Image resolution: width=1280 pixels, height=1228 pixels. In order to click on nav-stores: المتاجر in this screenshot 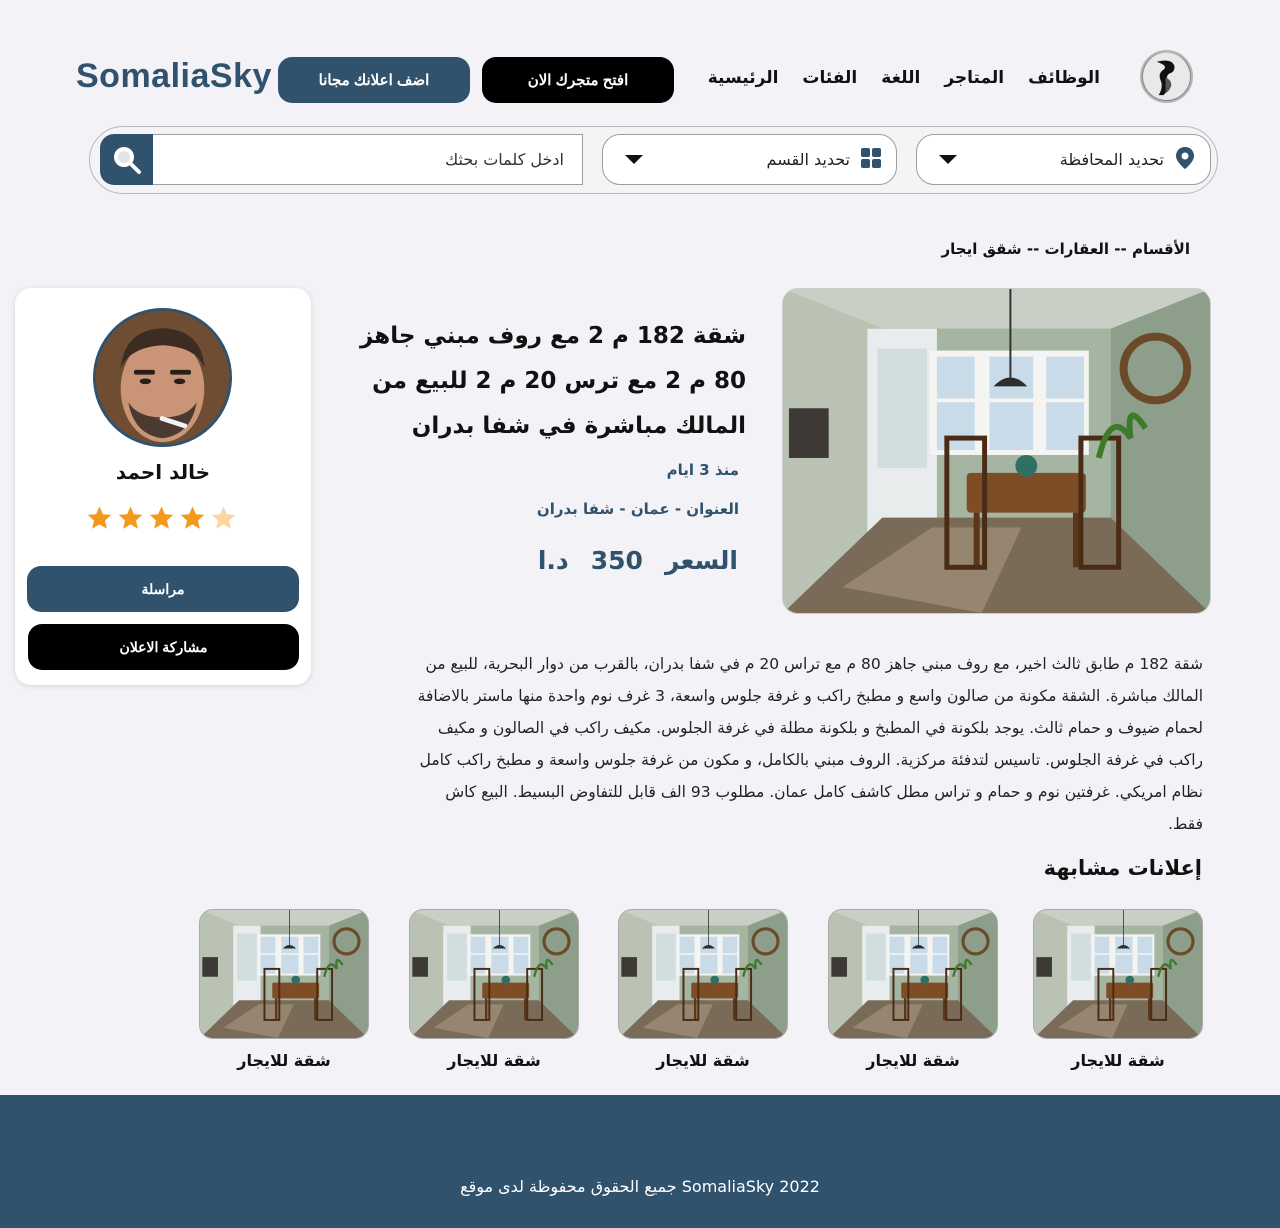, I will do `click(974, 78)`.